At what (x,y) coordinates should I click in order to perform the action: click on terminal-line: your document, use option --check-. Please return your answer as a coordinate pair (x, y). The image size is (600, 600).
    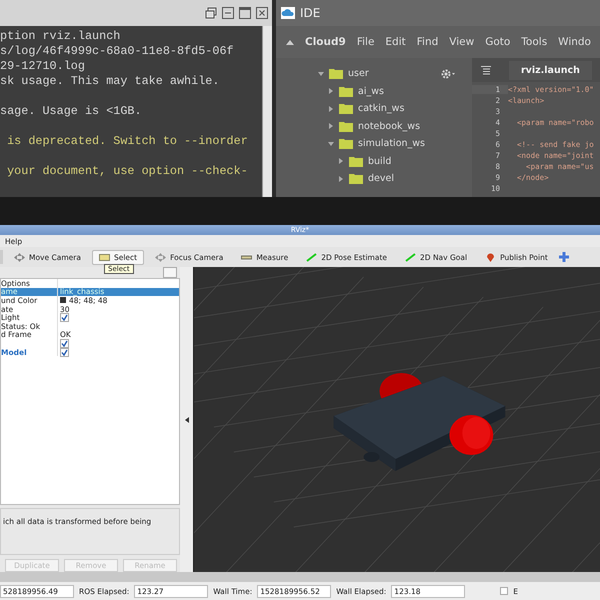
    Looking at the image, I should click on (127, 171).